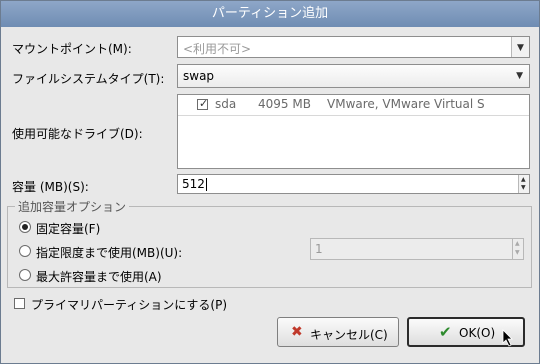 This screenshot has width=540, height=364. Describe the element at coordinates (19, 303) in the screenshot. I see `primary-partition-checkbox` at that location.